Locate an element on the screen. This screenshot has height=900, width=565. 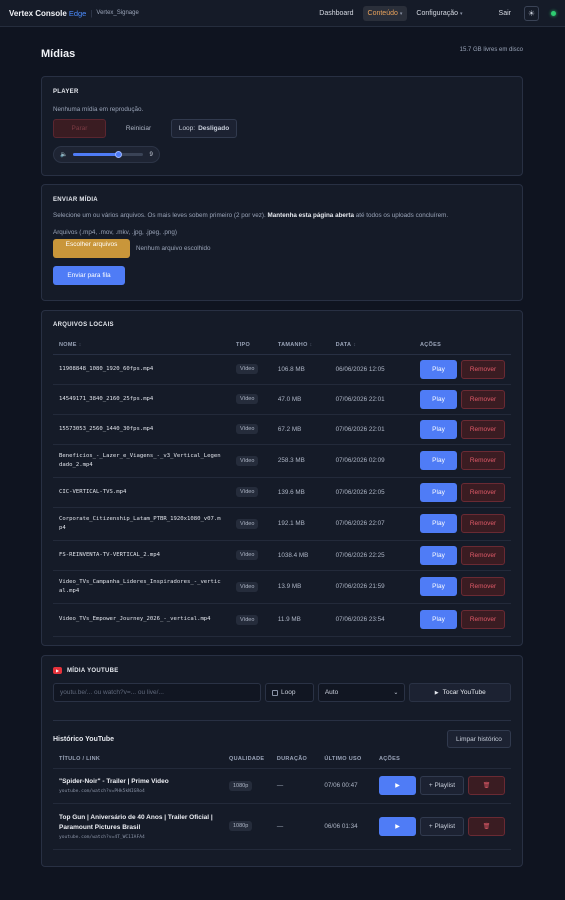
brand-edge: Edge is located at coordinates (77, 13).